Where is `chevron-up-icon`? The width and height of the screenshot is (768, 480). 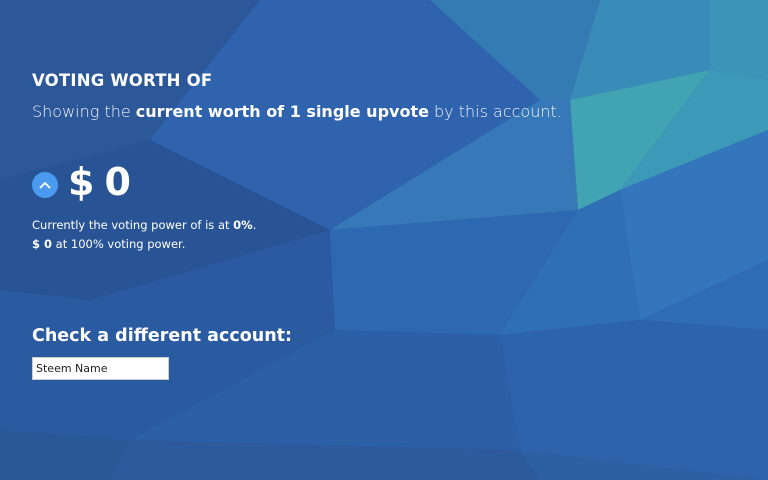
chevron-up-icon is located at coordinates (45, 185).